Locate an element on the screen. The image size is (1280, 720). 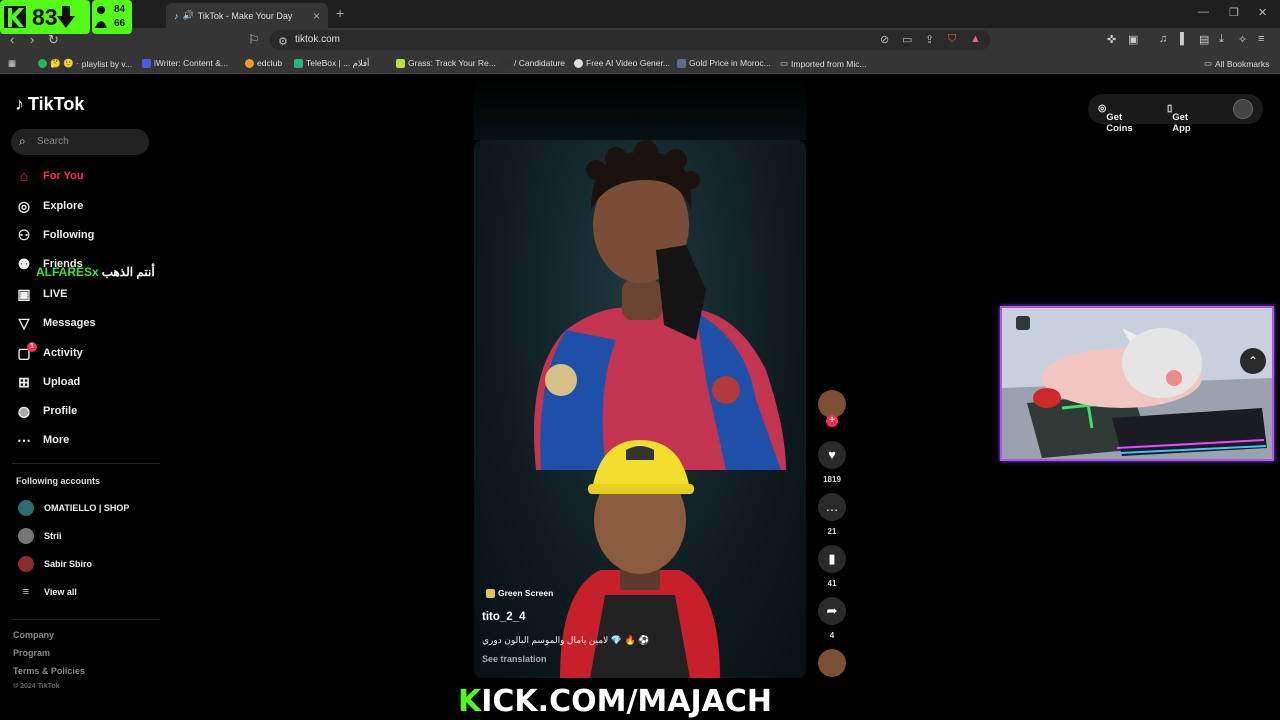
nav-profile: ◍ Profile is located at coordinates (46, 411).